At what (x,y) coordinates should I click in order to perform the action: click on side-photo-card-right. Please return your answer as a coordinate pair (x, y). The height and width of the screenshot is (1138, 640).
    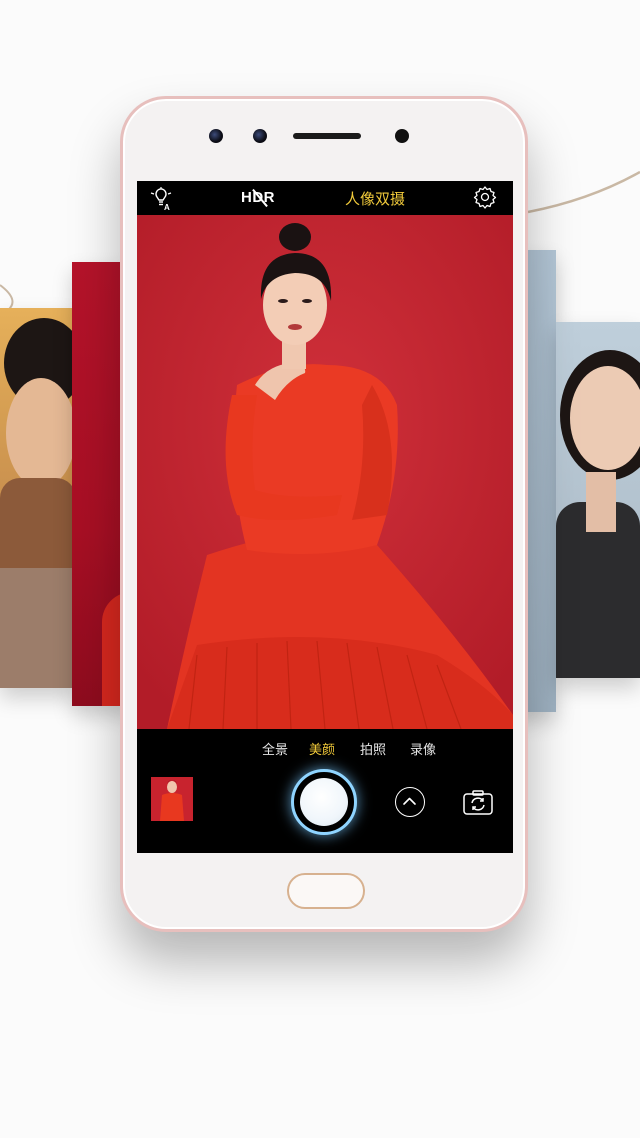
    Looking at the image, I should click on (598, 500).